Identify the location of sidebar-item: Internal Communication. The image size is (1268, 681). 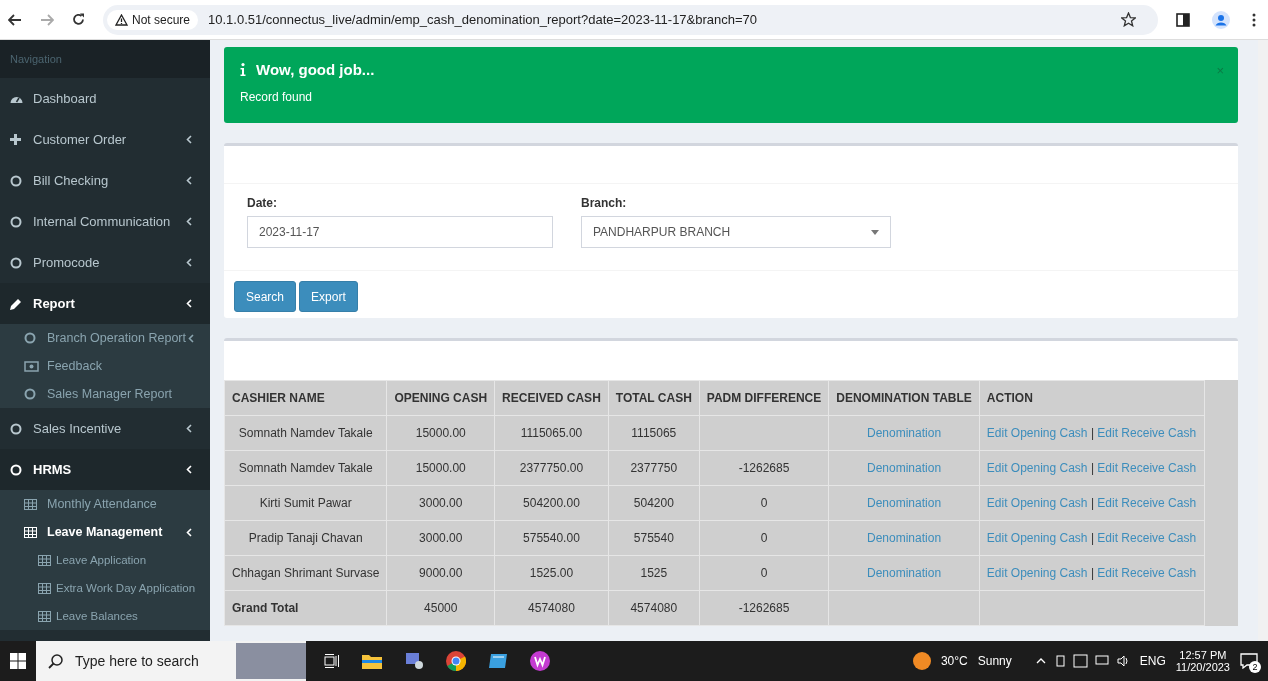
(105, 221).